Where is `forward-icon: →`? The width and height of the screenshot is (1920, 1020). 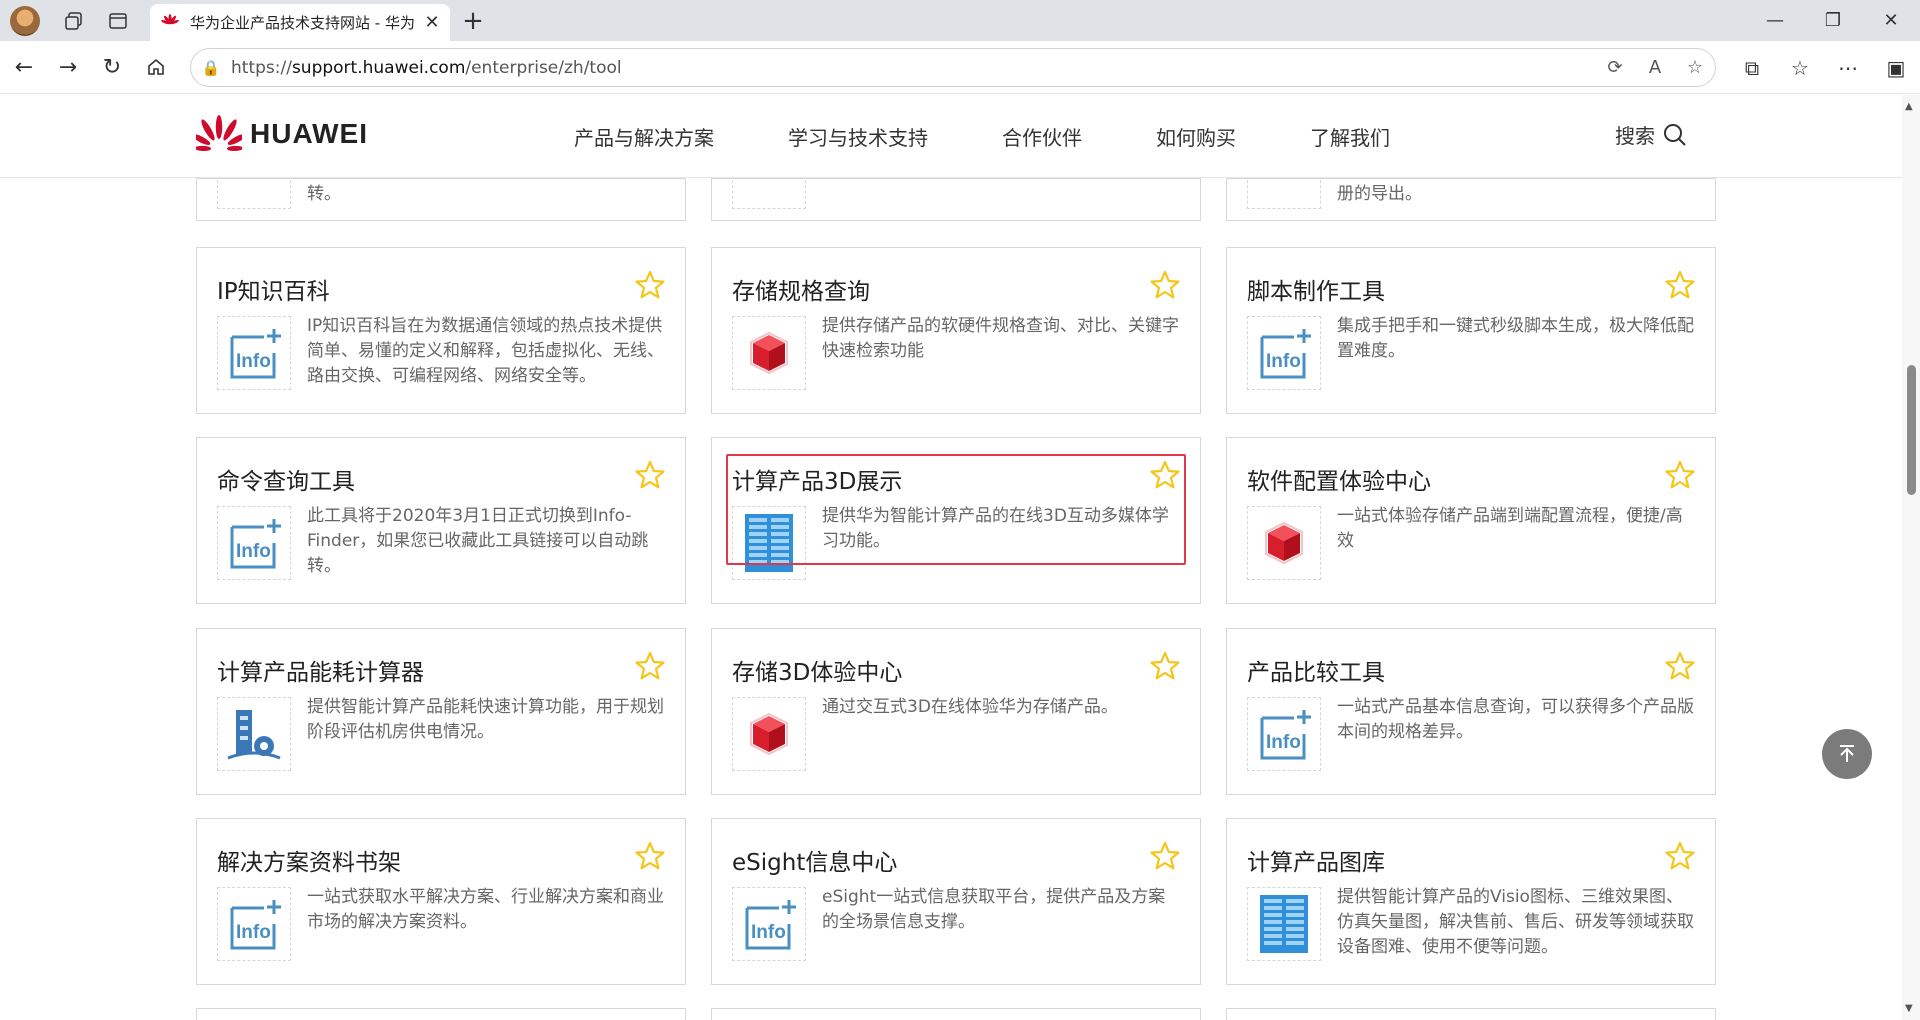
forward-icon: → is located at coordinates (68, 67).